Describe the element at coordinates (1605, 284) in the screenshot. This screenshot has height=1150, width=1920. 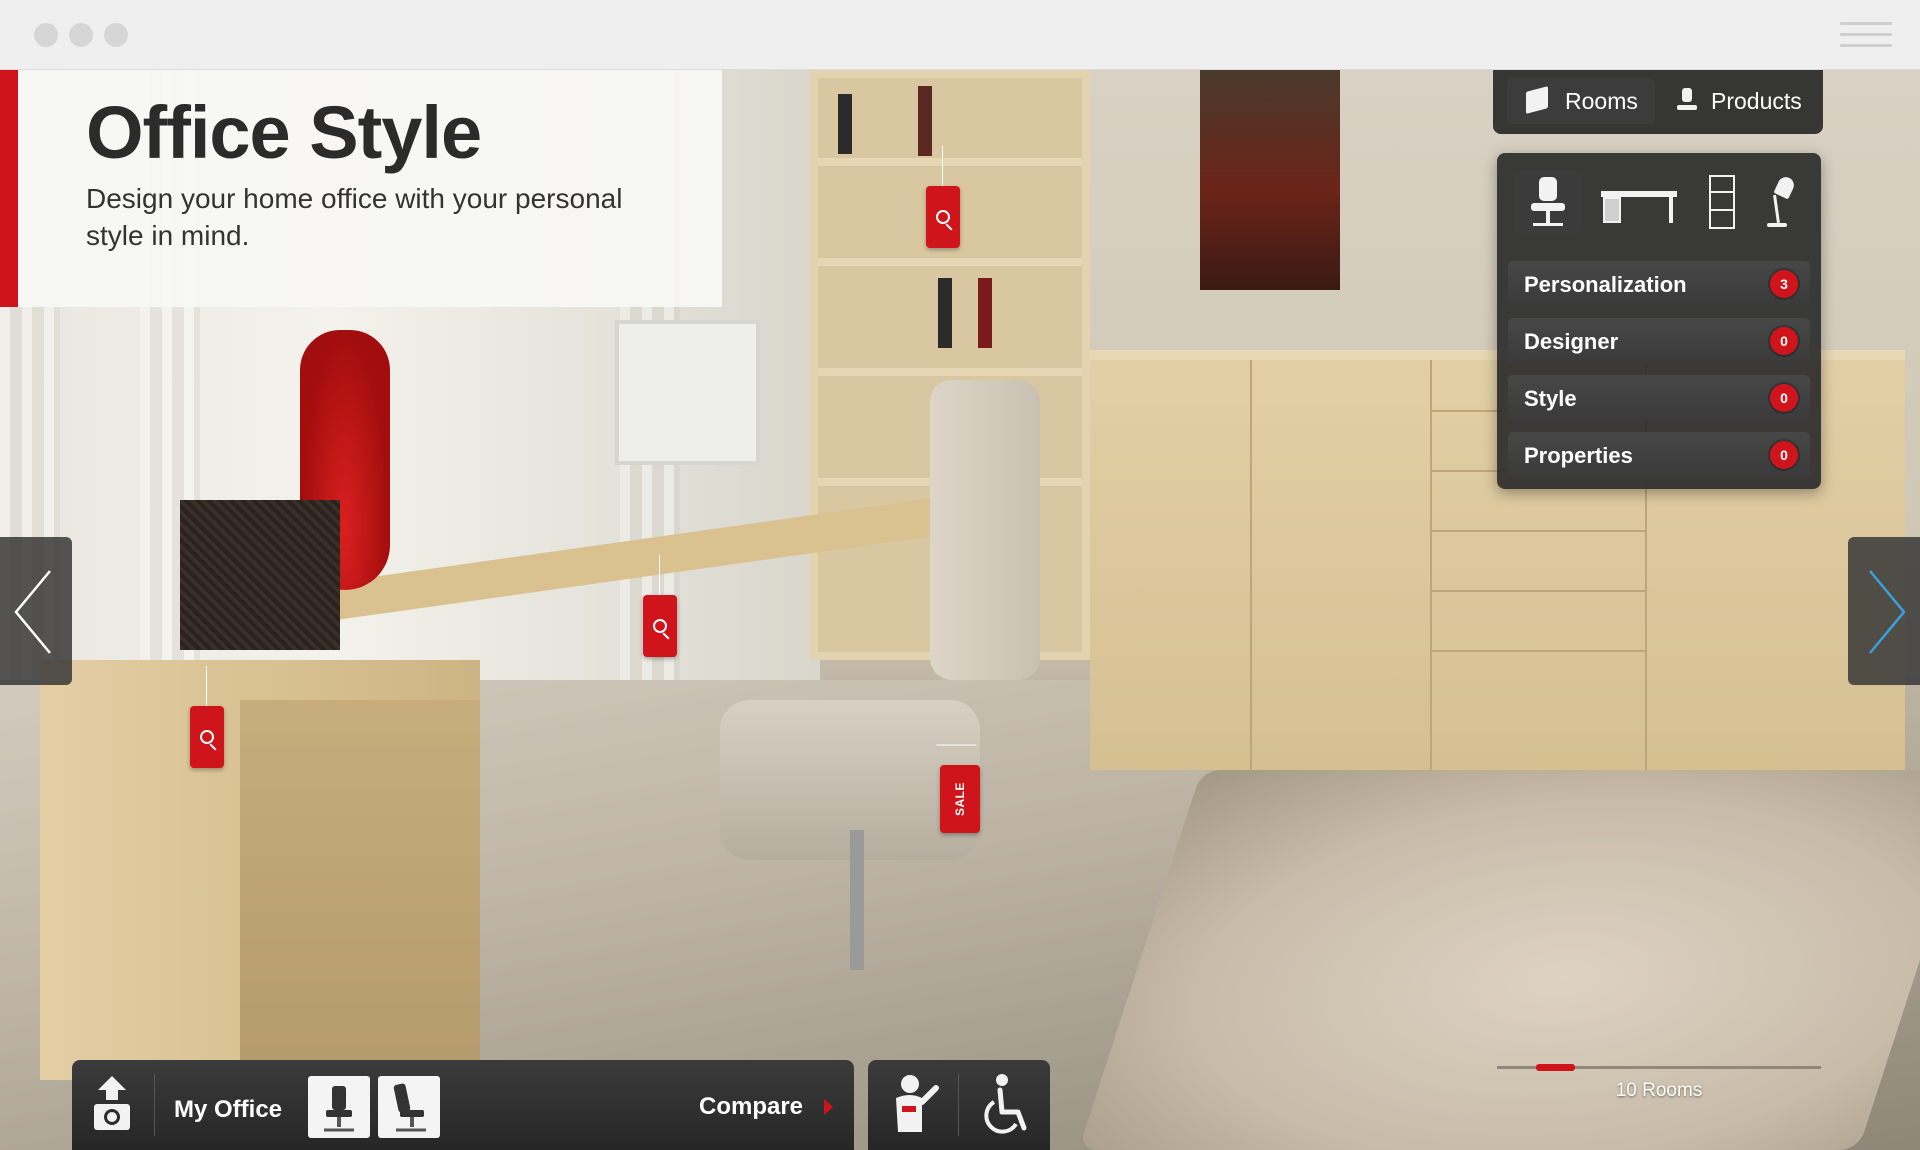
I see `filter-label: Personalization` at that location.